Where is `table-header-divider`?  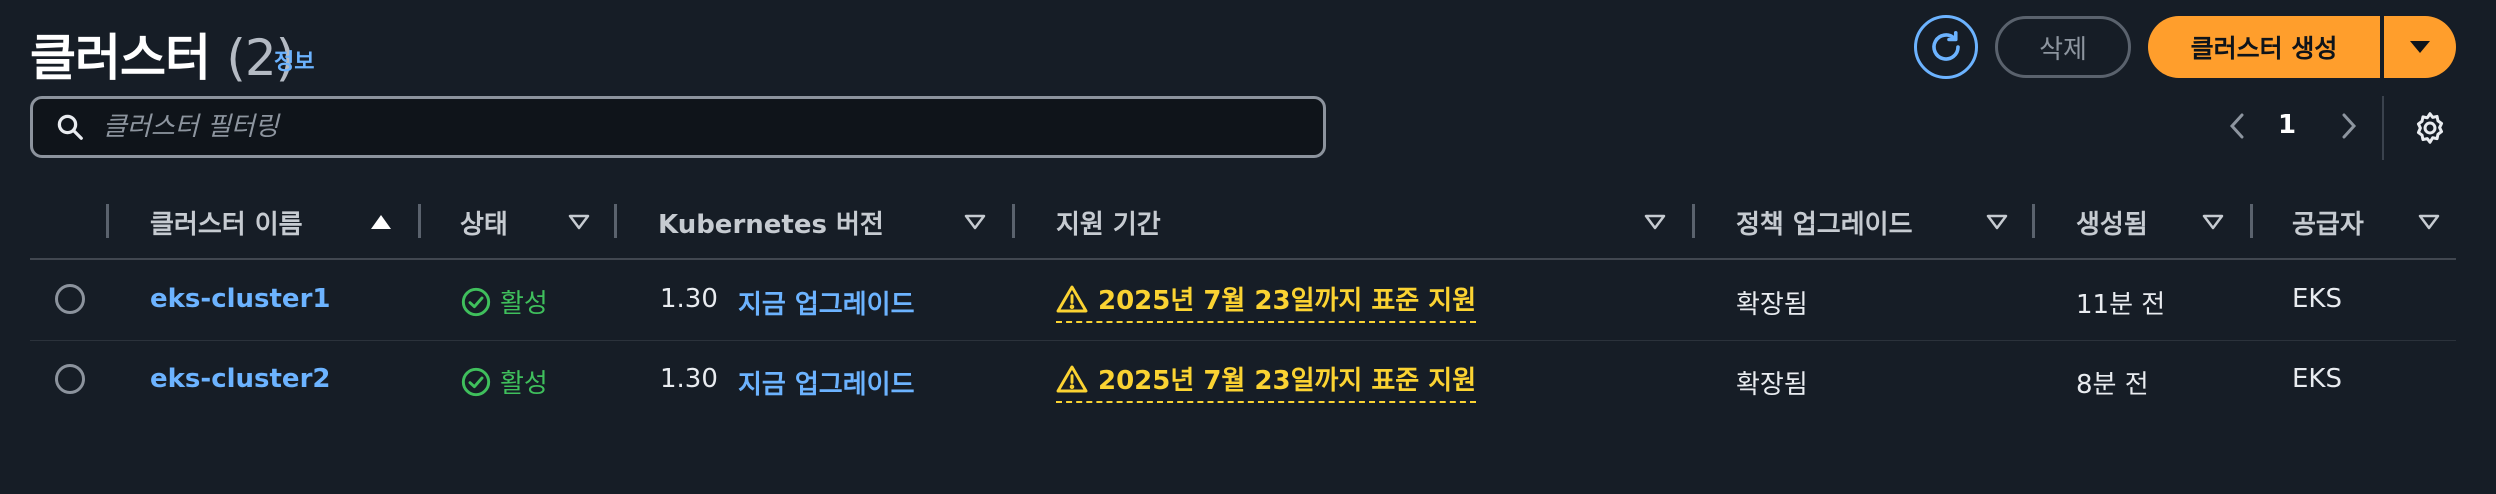 table-header-divider is located at coordinates (1243, 259).